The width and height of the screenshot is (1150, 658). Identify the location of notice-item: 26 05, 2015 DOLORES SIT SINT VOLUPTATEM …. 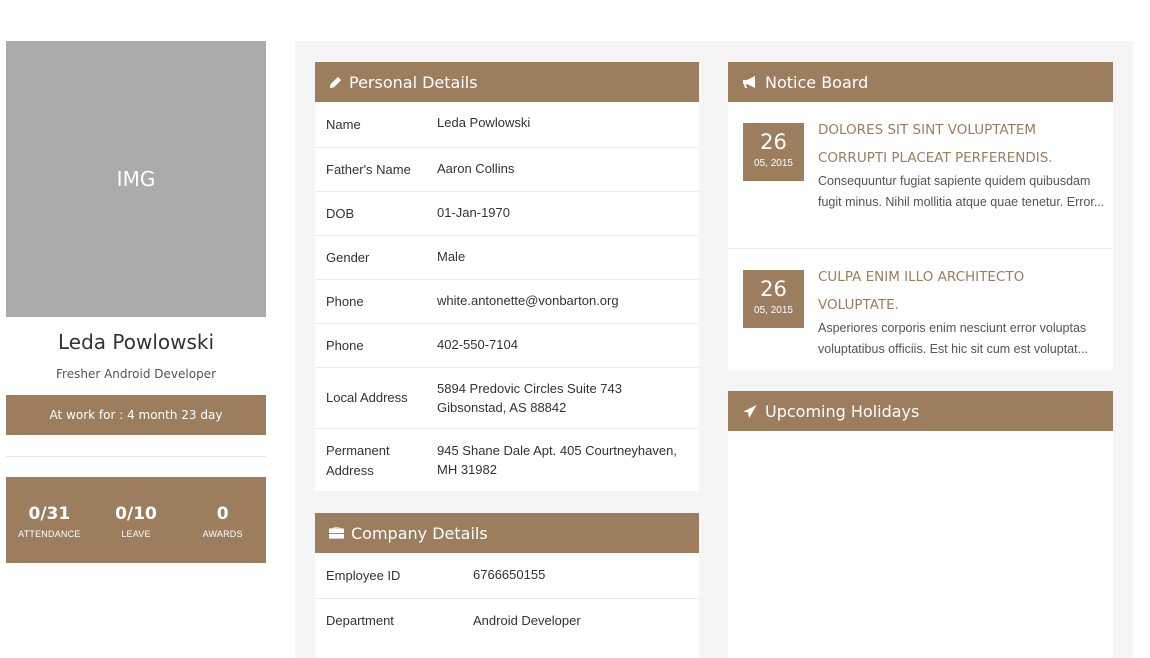
(920, 175).